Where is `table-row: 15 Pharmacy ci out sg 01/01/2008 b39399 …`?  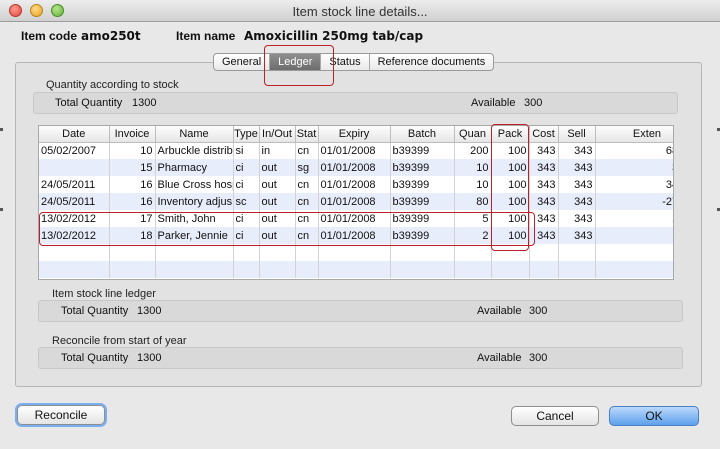
table-row: 15 Pharmacy ci out sg 01/01/2008 b39399 … is located at coordinates (356, 167).